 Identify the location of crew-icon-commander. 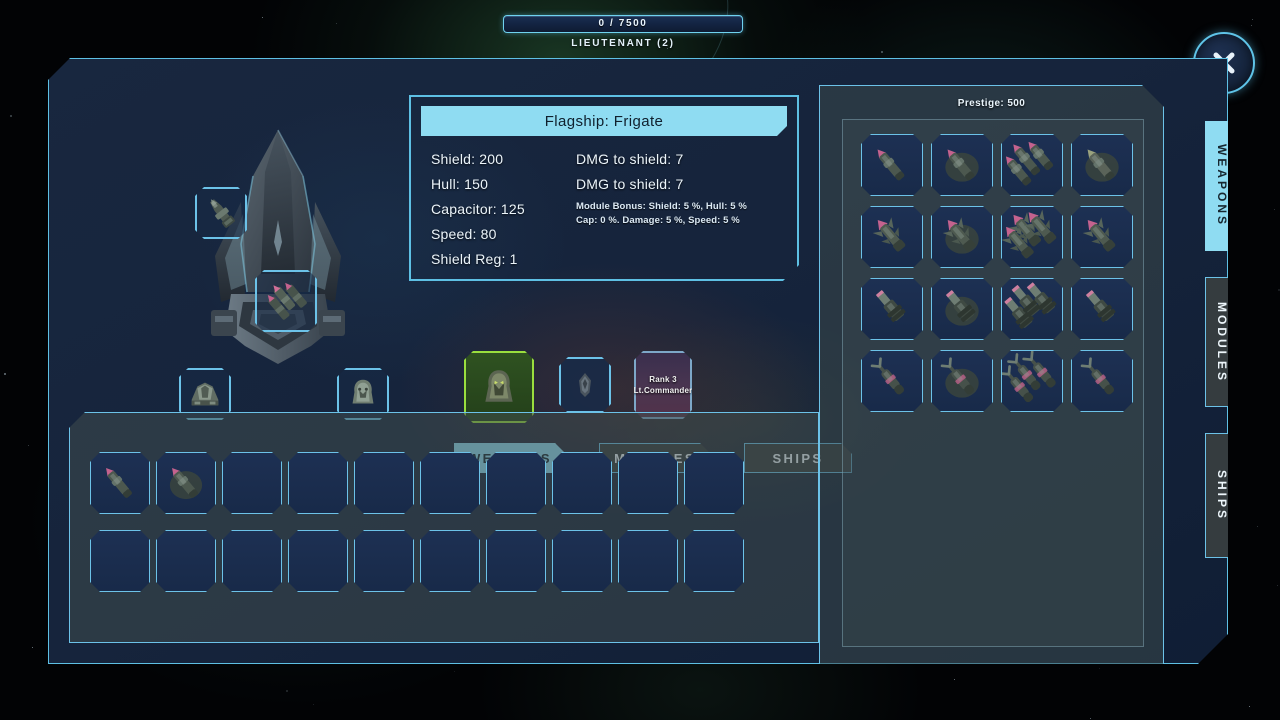
(499, 387).